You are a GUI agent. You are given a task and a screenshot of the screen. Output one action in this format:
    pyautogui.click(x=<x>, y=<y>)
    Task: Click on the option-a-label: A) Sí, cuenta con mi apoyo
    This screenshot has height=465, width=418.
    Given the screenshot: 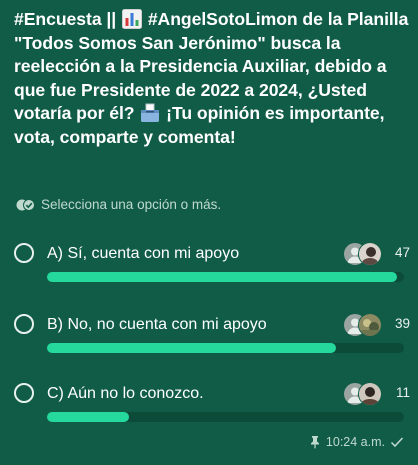 What is the action you would take?
    pyautogui.click(x=143, y=253)
    